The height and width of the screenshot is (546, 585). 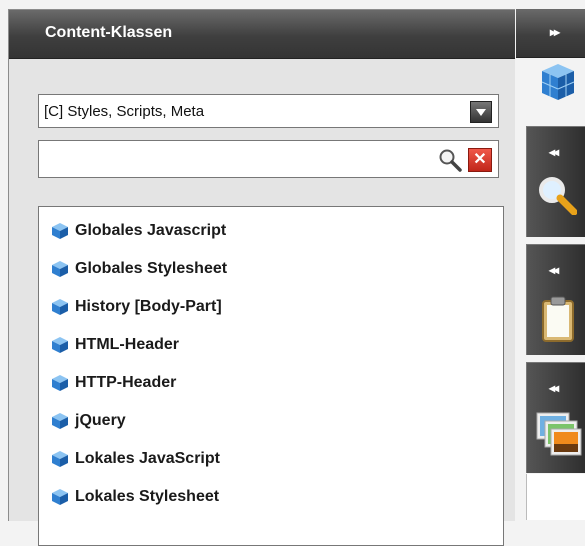 I want to click on list-item: HTML-Header, so click(x=115, y=345).